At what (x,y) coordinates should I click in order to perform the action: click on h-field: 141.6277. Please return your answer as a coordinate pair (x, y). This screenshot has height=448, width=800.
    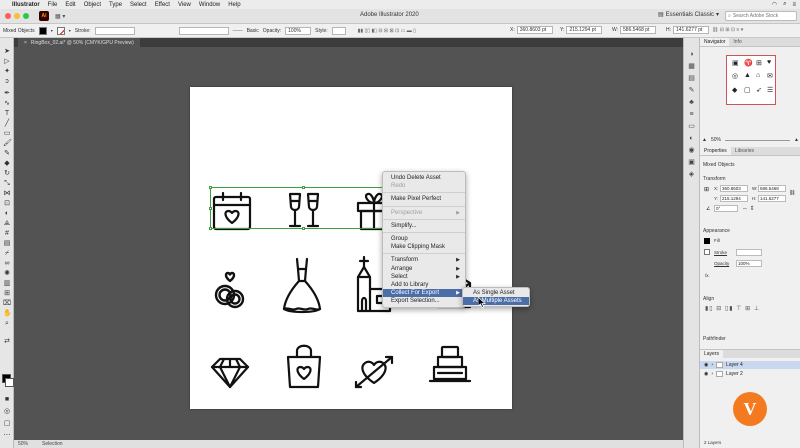
    Looking at the image, I should click on (772, 198).